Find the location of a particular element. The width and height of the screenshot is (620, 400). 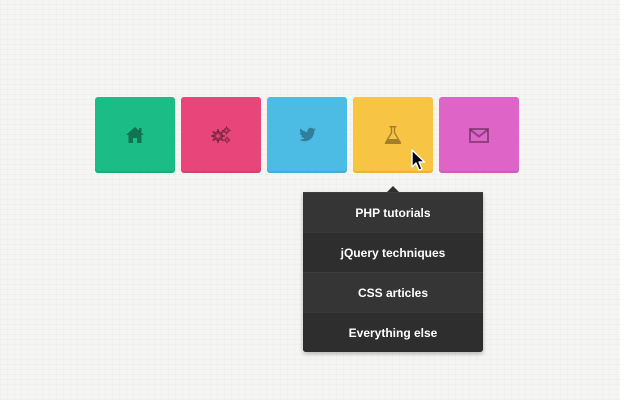

home-tile is located at coordinates (135, 135).